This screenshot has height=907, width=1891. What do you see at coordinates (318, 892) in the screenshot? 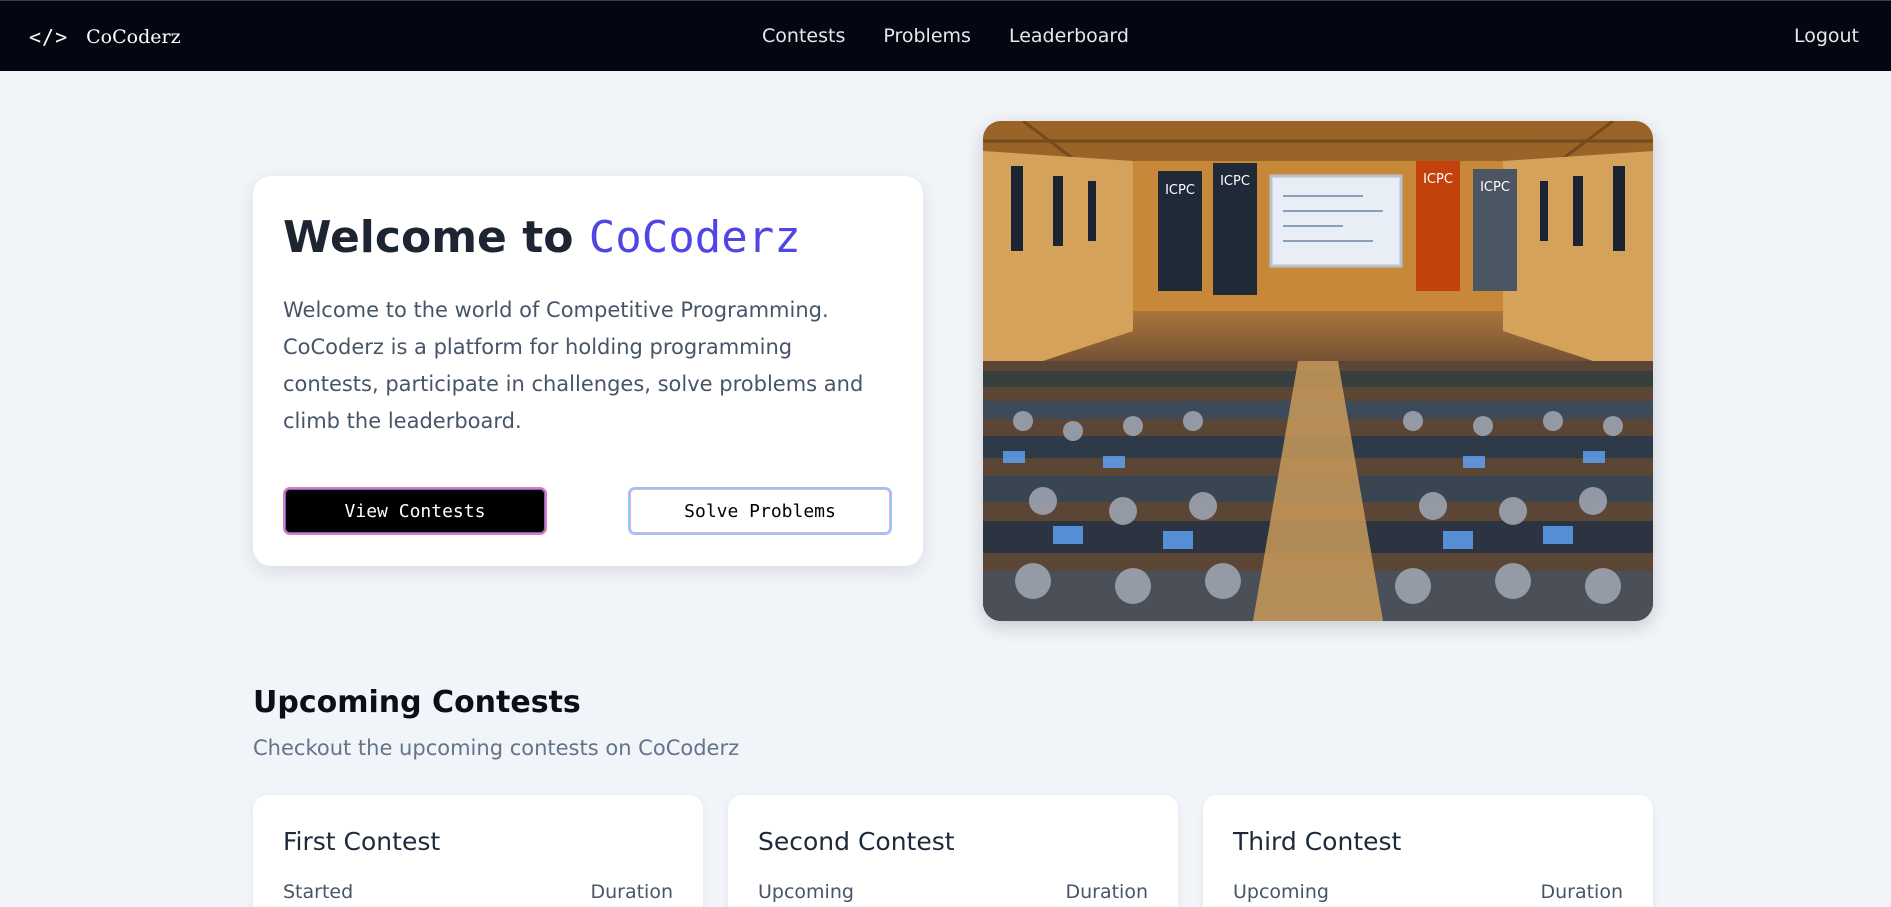
I see `contest-status: Started` at bounding box center [318, 892].